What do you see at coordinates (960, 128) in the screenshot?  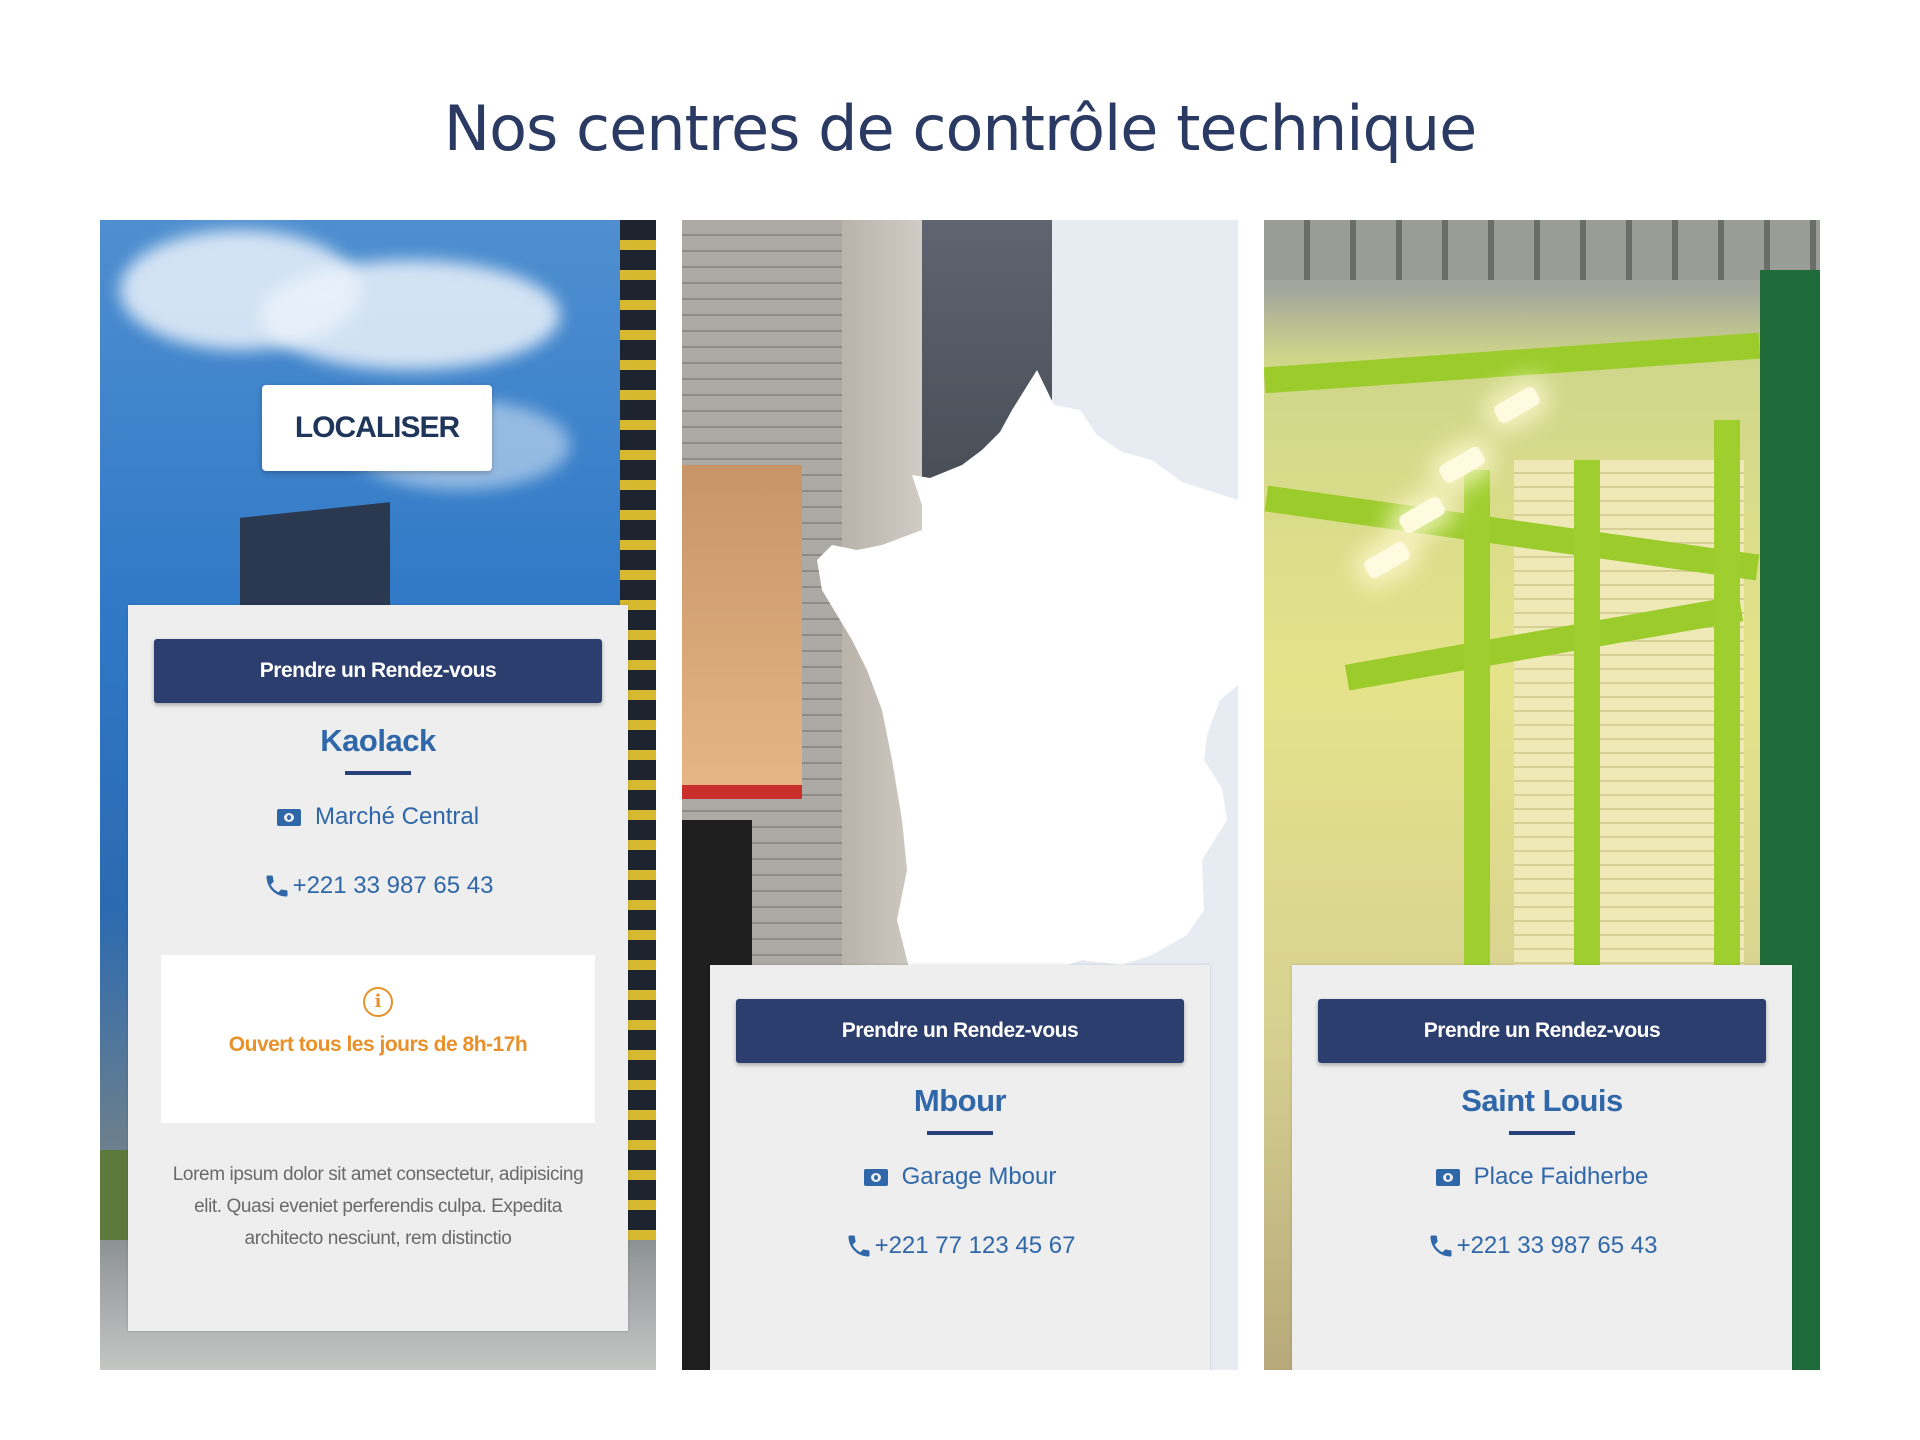 I see `page-title: Nos centres de contrôle technique` at bounding box center [960, 128].